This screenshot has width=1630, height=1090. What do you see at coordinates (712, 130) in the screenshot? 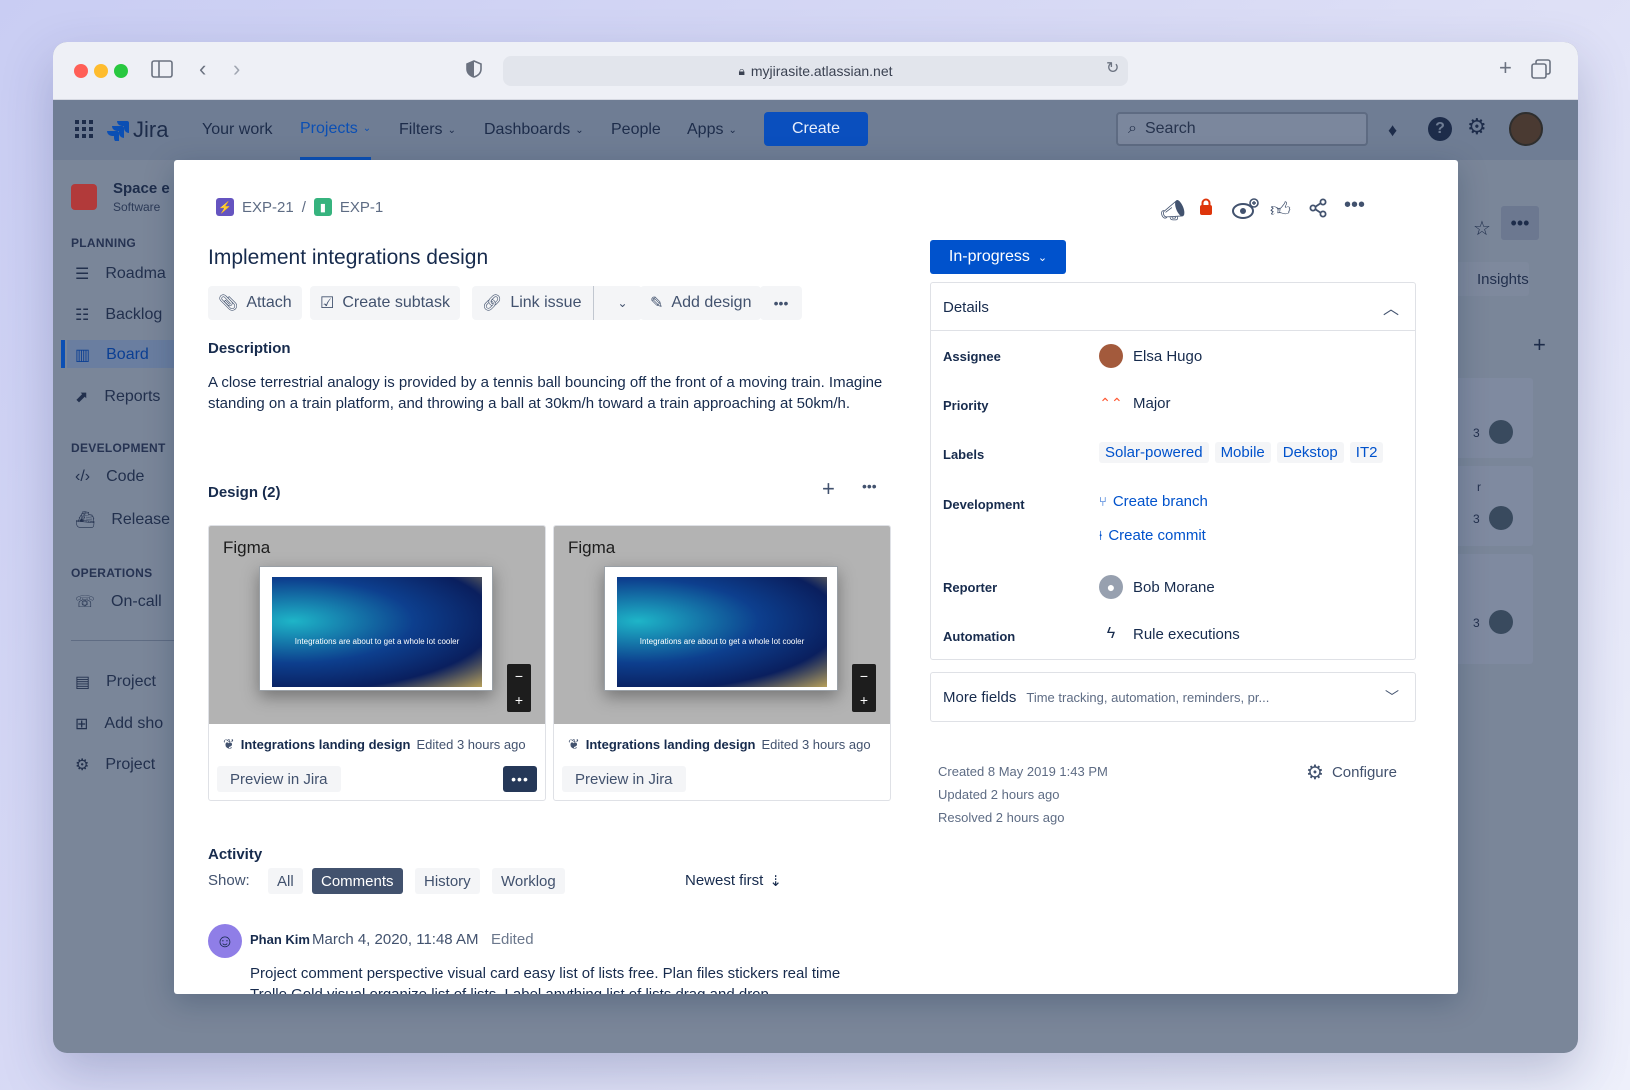
I see `nav-apps: Apps ⌄` at bounding box center [712, 130].